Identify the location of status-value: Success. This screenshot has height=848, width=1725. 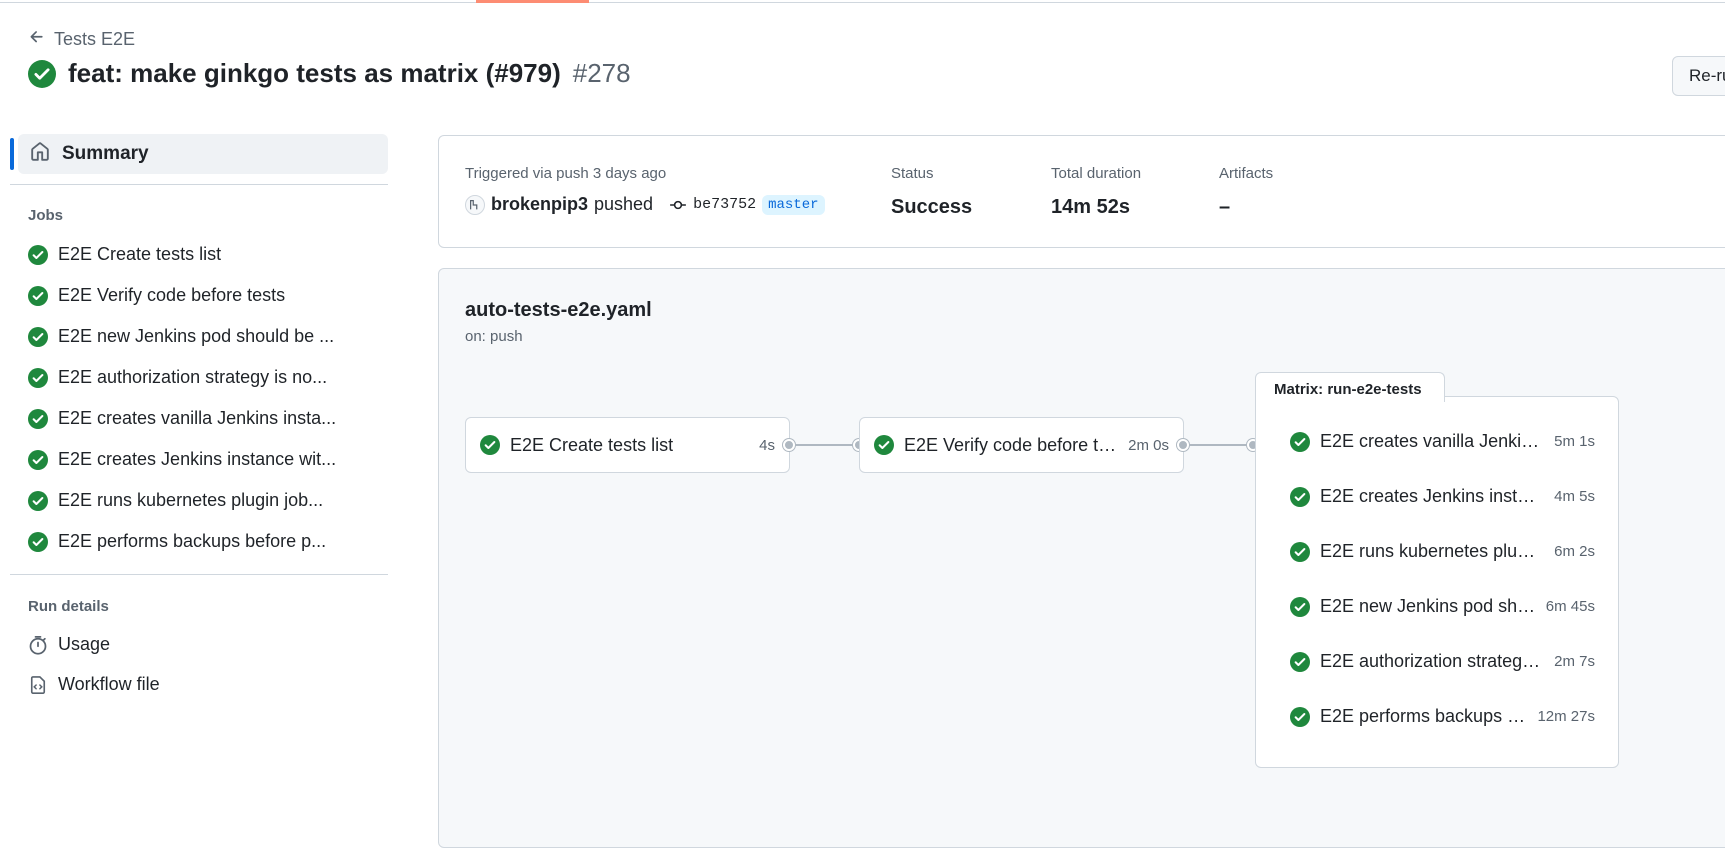
(932, 207).